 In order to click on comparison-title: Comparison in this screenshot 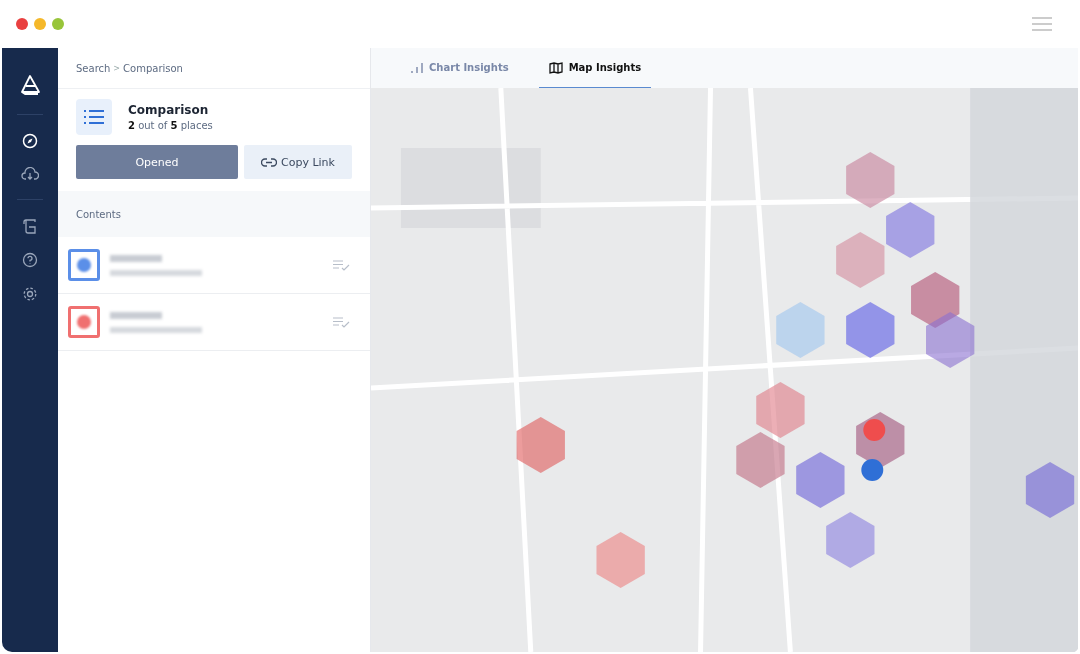, I will do `click(169, 110)`.